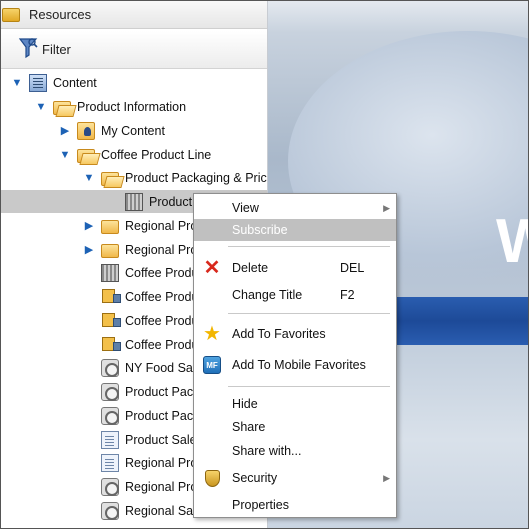  Describe the element at coordinates (28, 48) in the screenshot. I see `filter-funnel-icon` at that location.